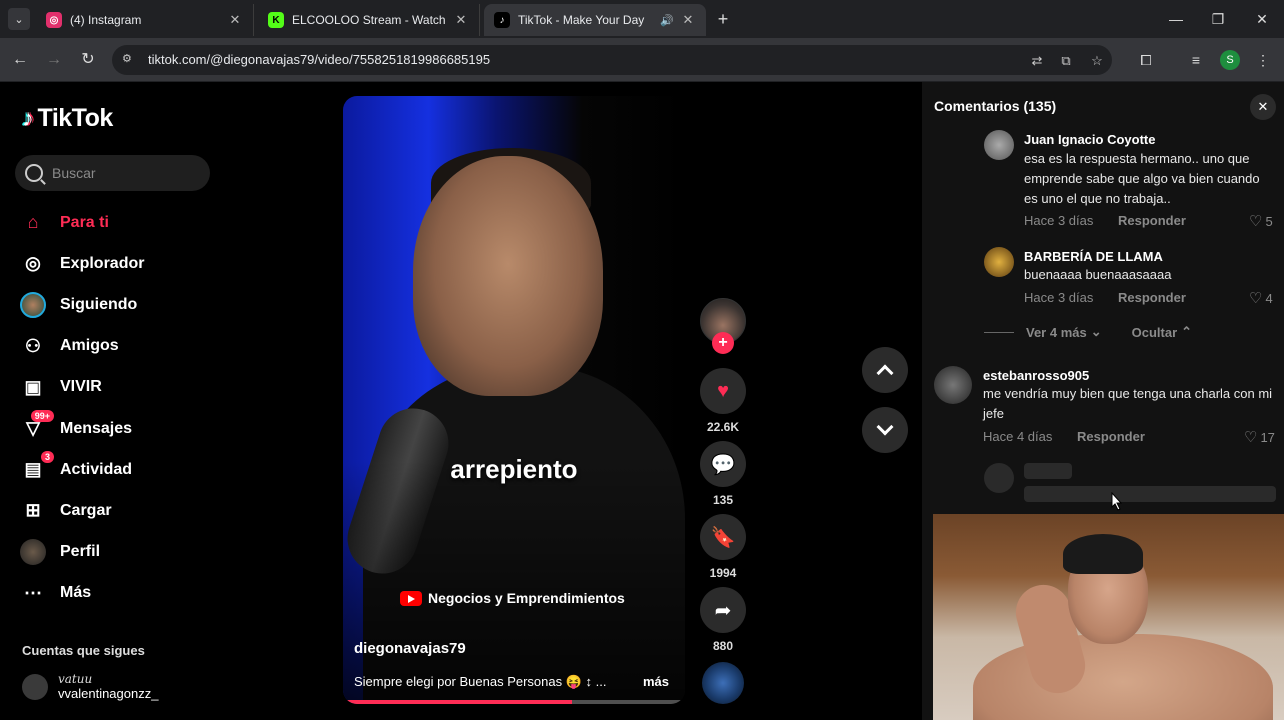 The image size is (1284, 720). What do you see at coordinates (130, 60) in the screenshot?
I see `site-info-icon: ⚙` at bounding box center [130, 60].